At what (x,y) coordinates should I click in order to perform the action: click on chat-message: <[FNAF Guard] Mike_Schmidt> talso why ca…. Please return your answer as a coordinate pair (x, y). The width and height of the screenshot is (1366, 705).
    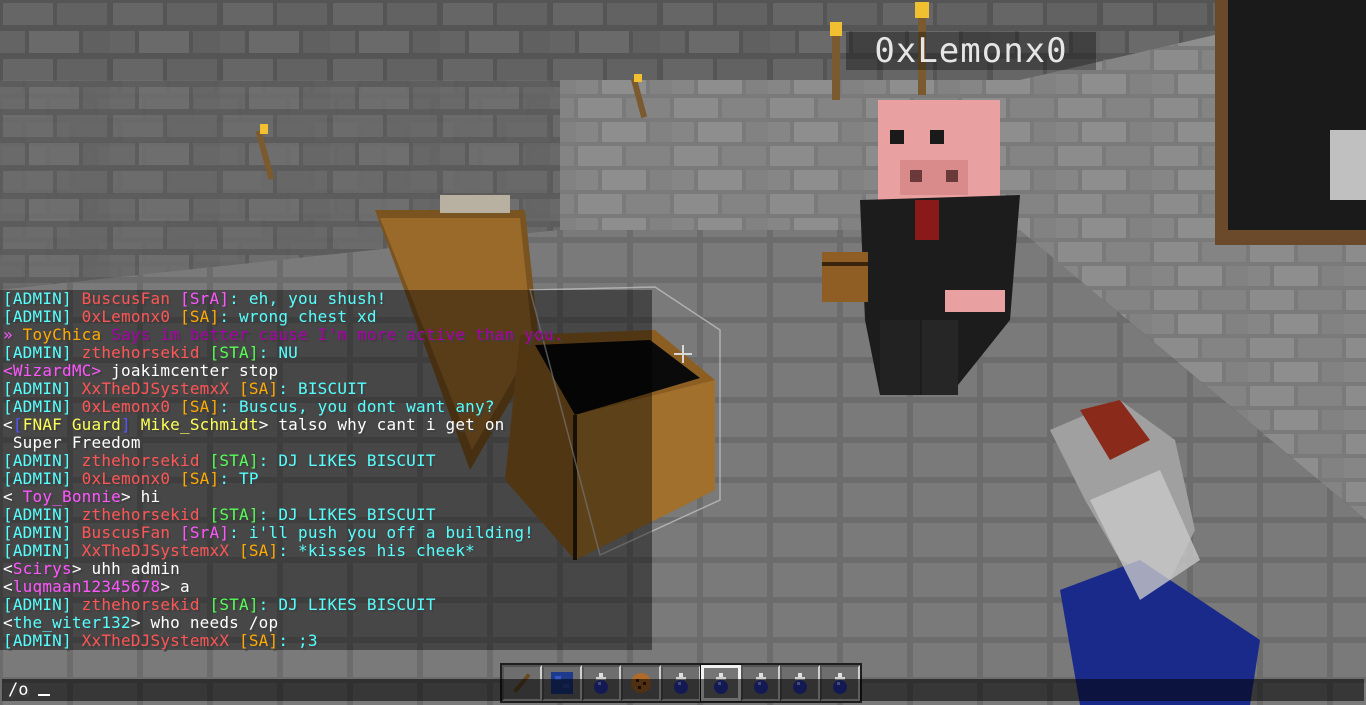
    Looking at the image, I should click on (254, 425).